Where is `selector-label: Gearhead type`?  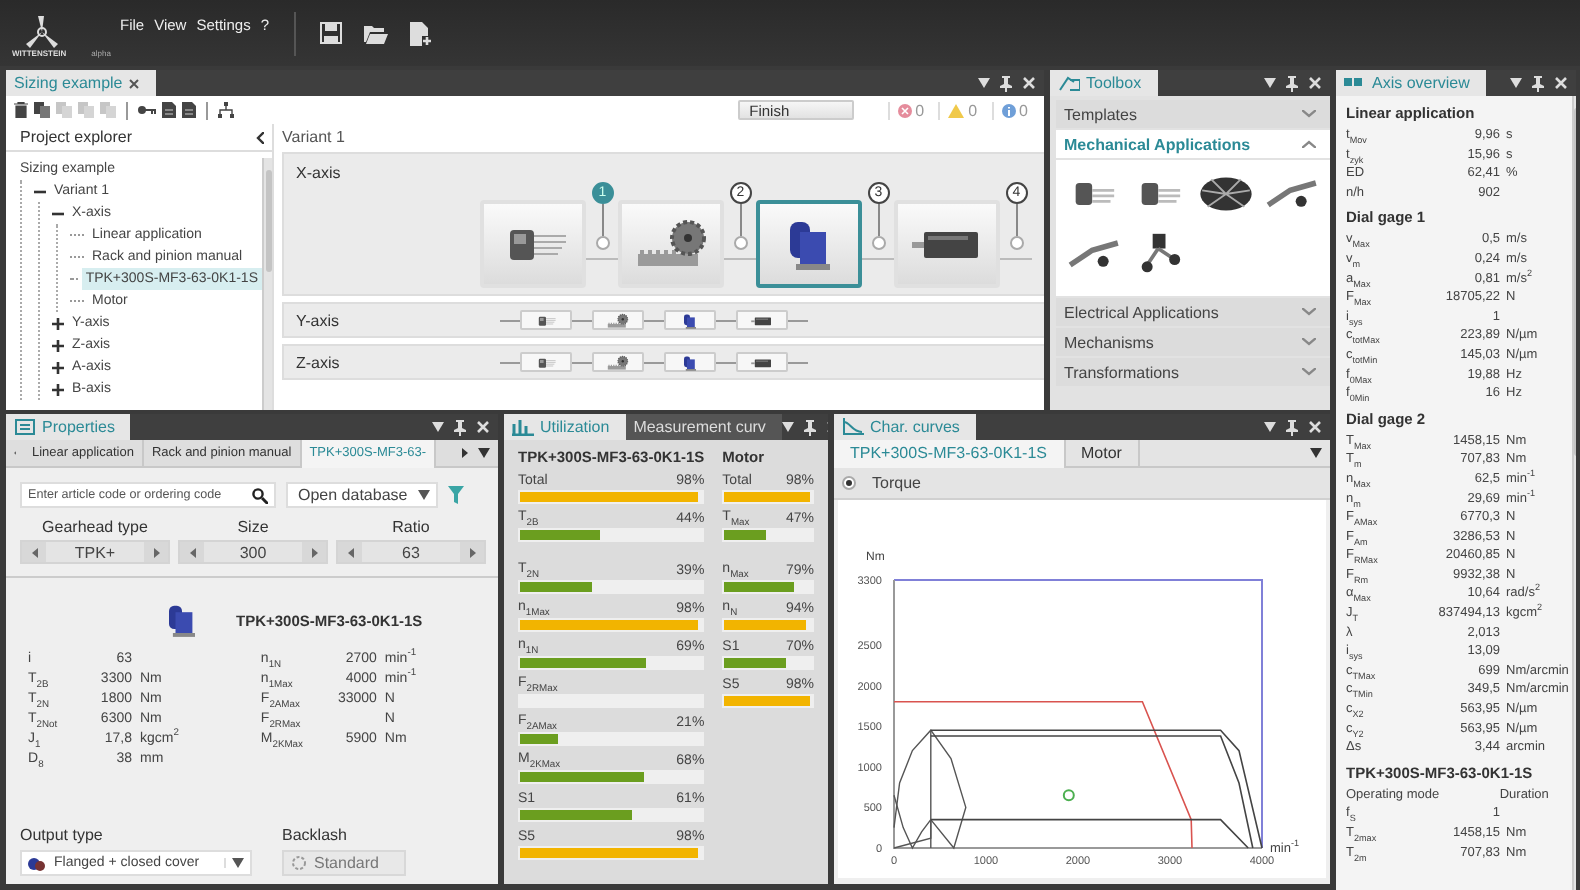
selector-label: Gearhead type is located at coordinates (95, 527).